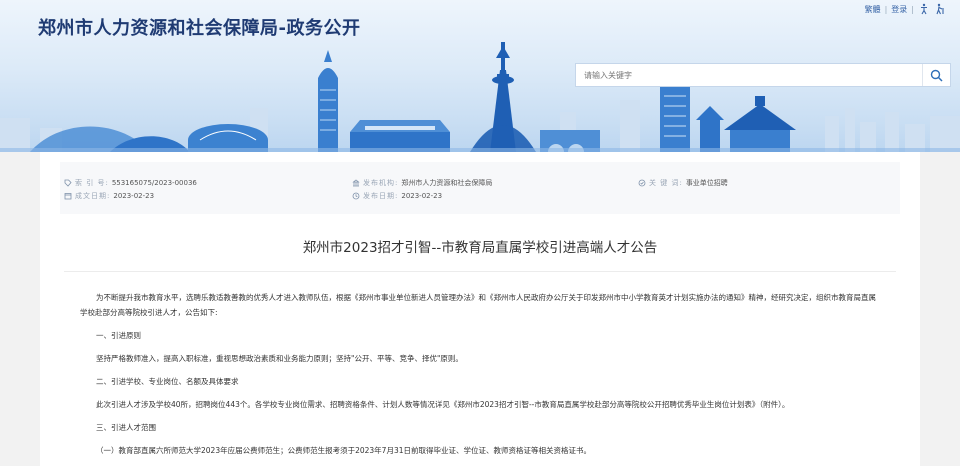  I want to click on meta-publish-date: 发布日期: 2023-02-23, so click(397, 196).